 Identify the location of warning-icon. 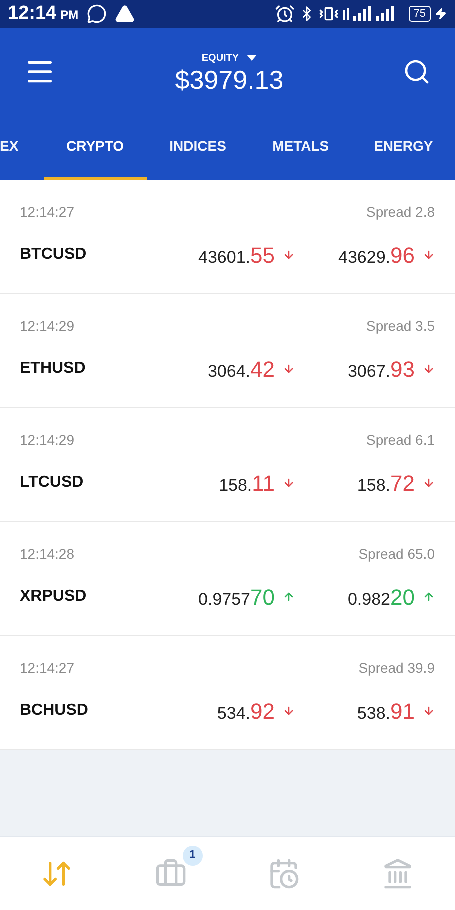
(124, 14).